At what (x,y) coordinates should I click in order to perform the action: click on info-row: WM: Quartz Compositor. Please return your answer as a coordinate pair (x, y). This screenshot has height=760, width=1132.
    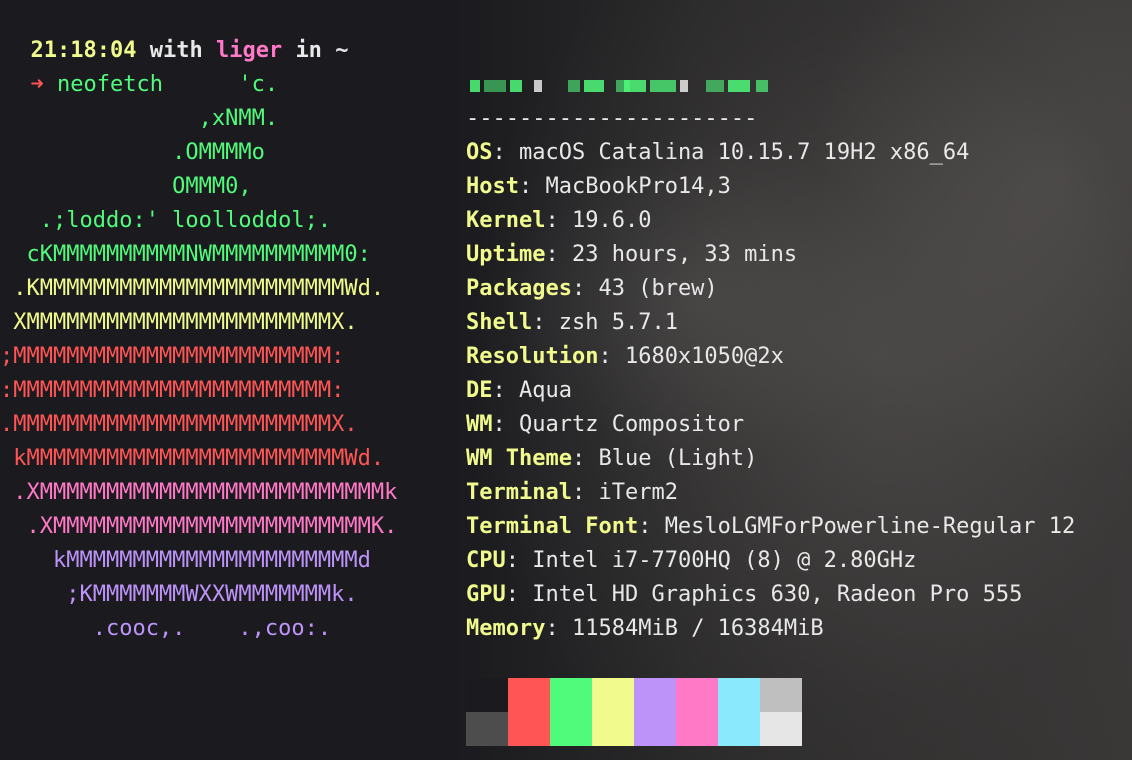
    Looking at the image, I should click on (605, 425).